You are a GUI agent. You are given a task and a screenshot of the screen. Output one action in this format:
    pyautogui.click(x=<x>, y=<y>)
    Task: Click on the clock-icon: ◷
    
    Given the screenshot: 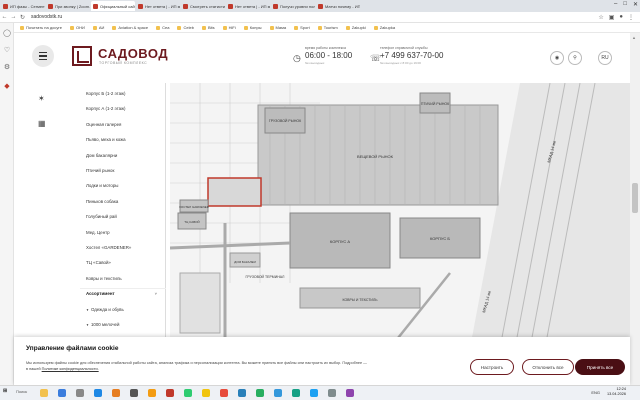 What is the action you would take?
    pyautogui.click(x=297, y=58)
    